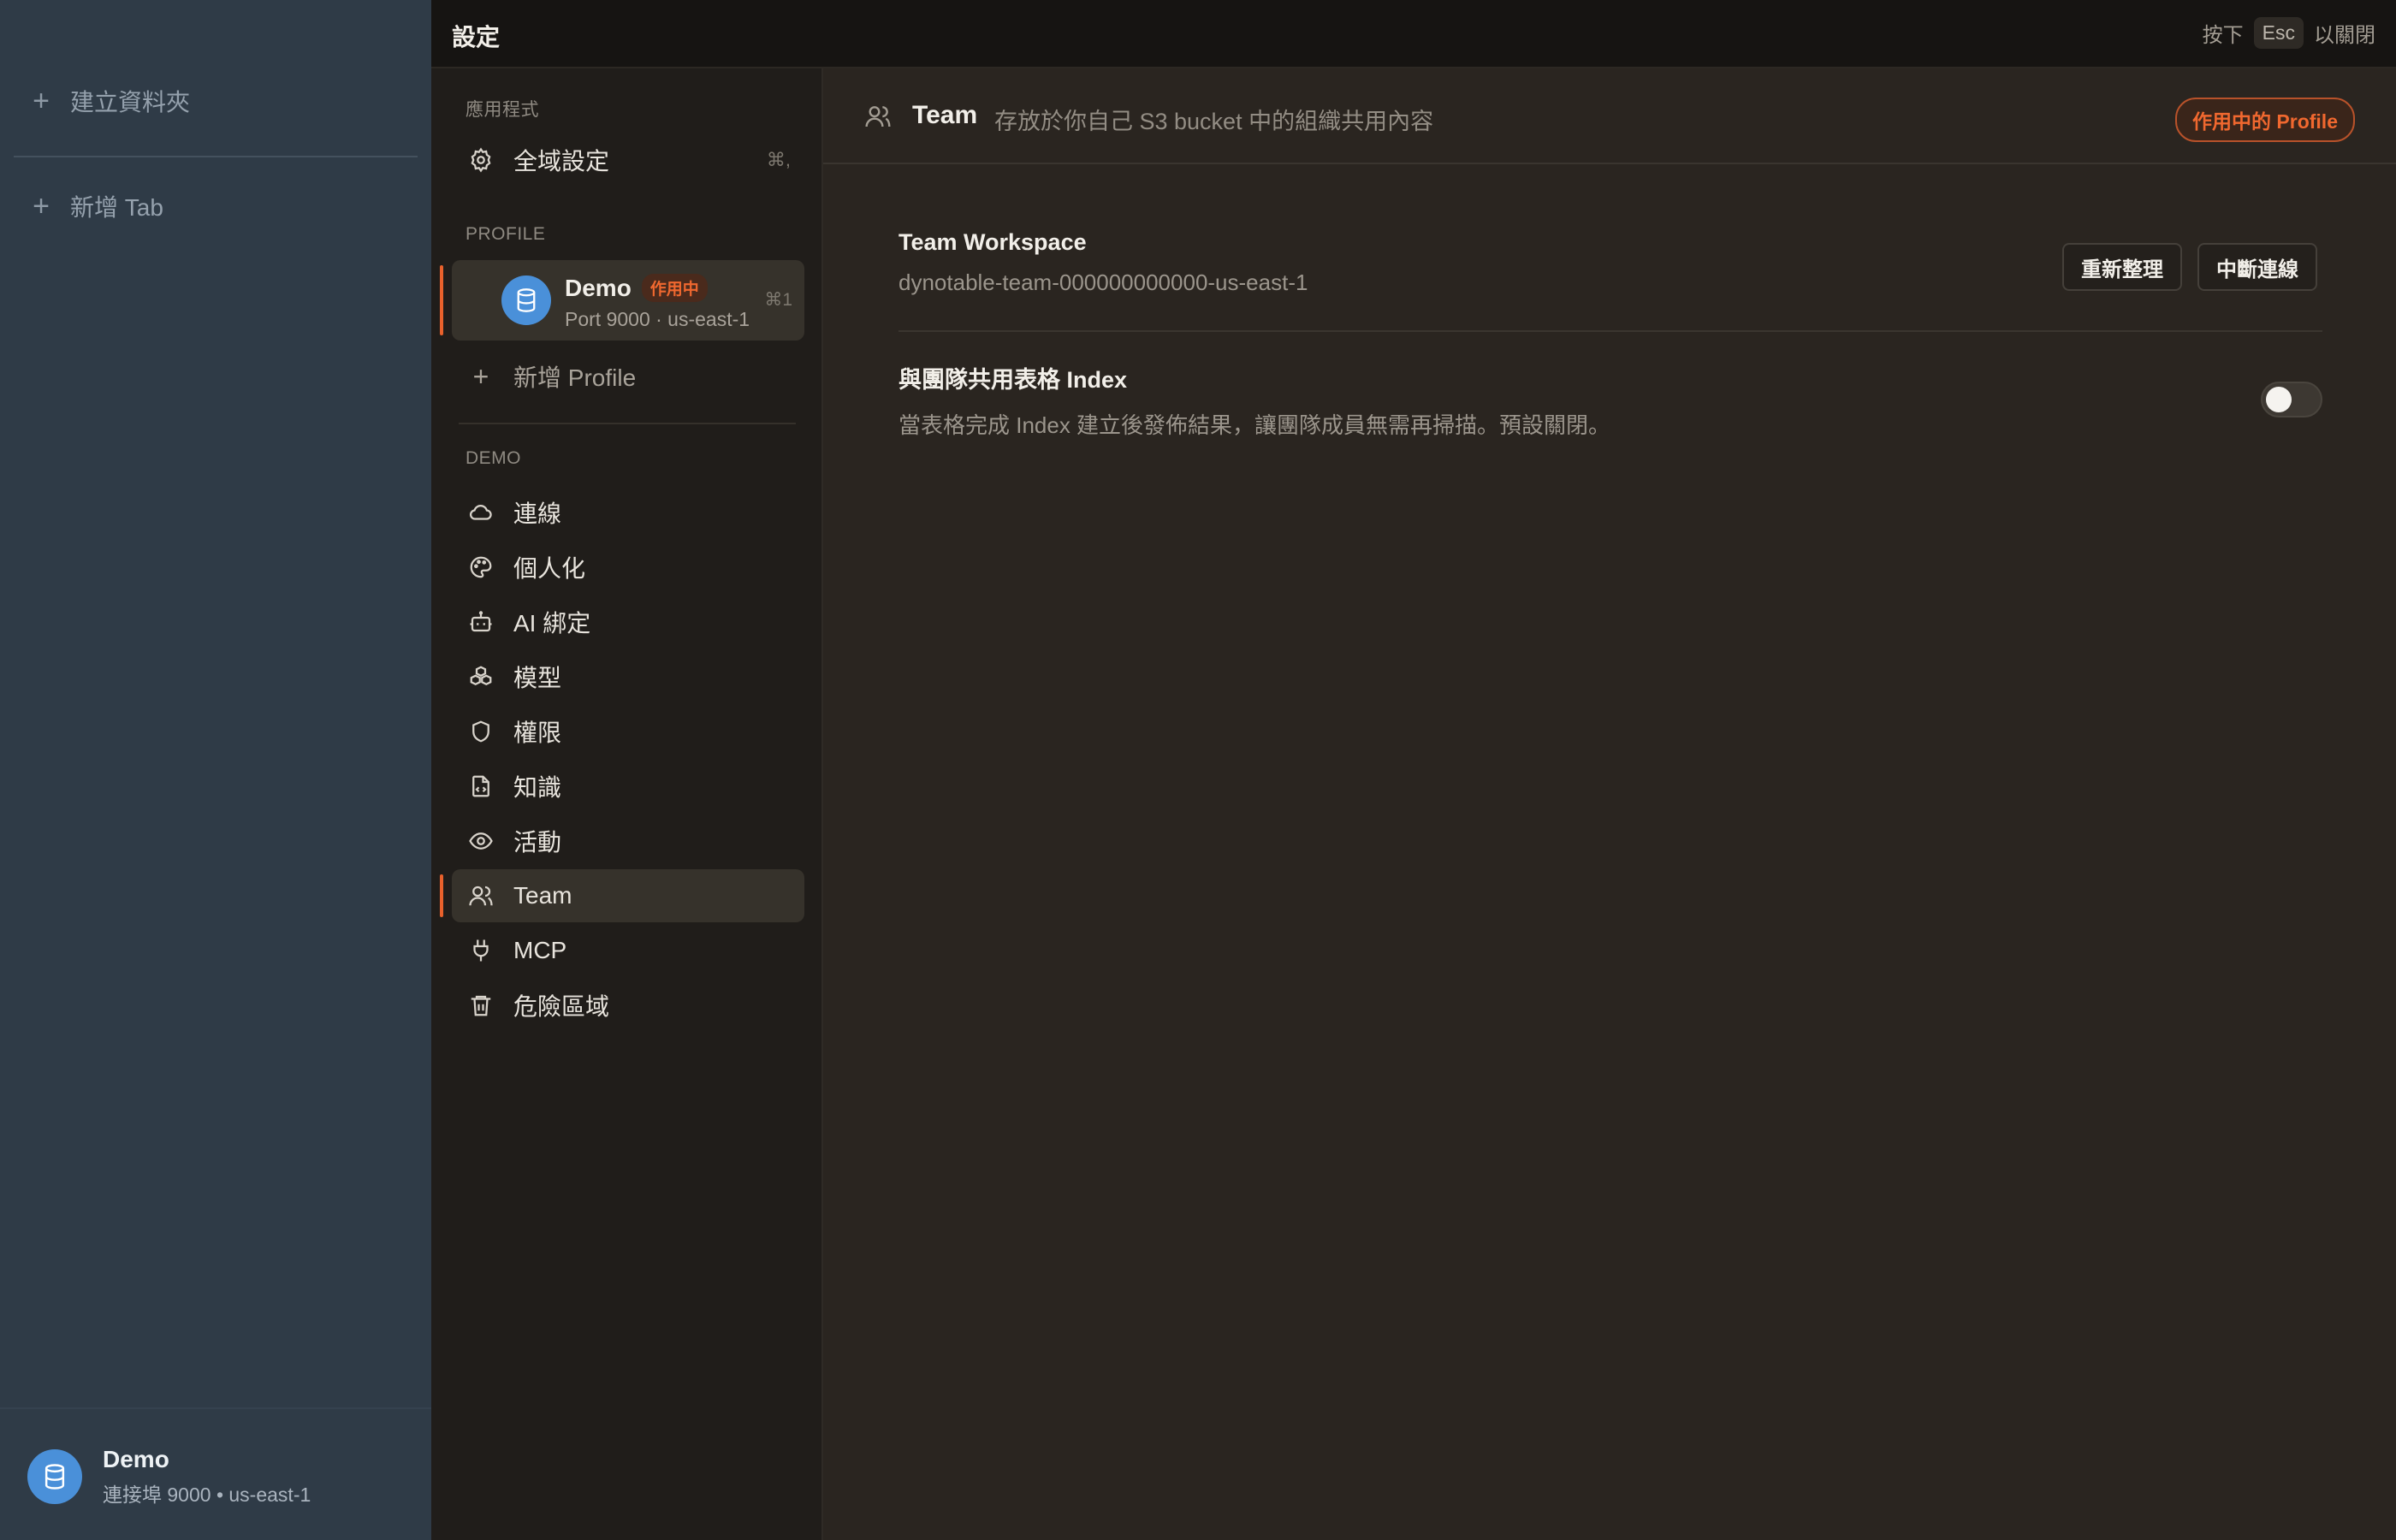  What do you see at coordinates (481, 950) in the screenshot?
I see `plug-icon` at bounding box center [481, 950].